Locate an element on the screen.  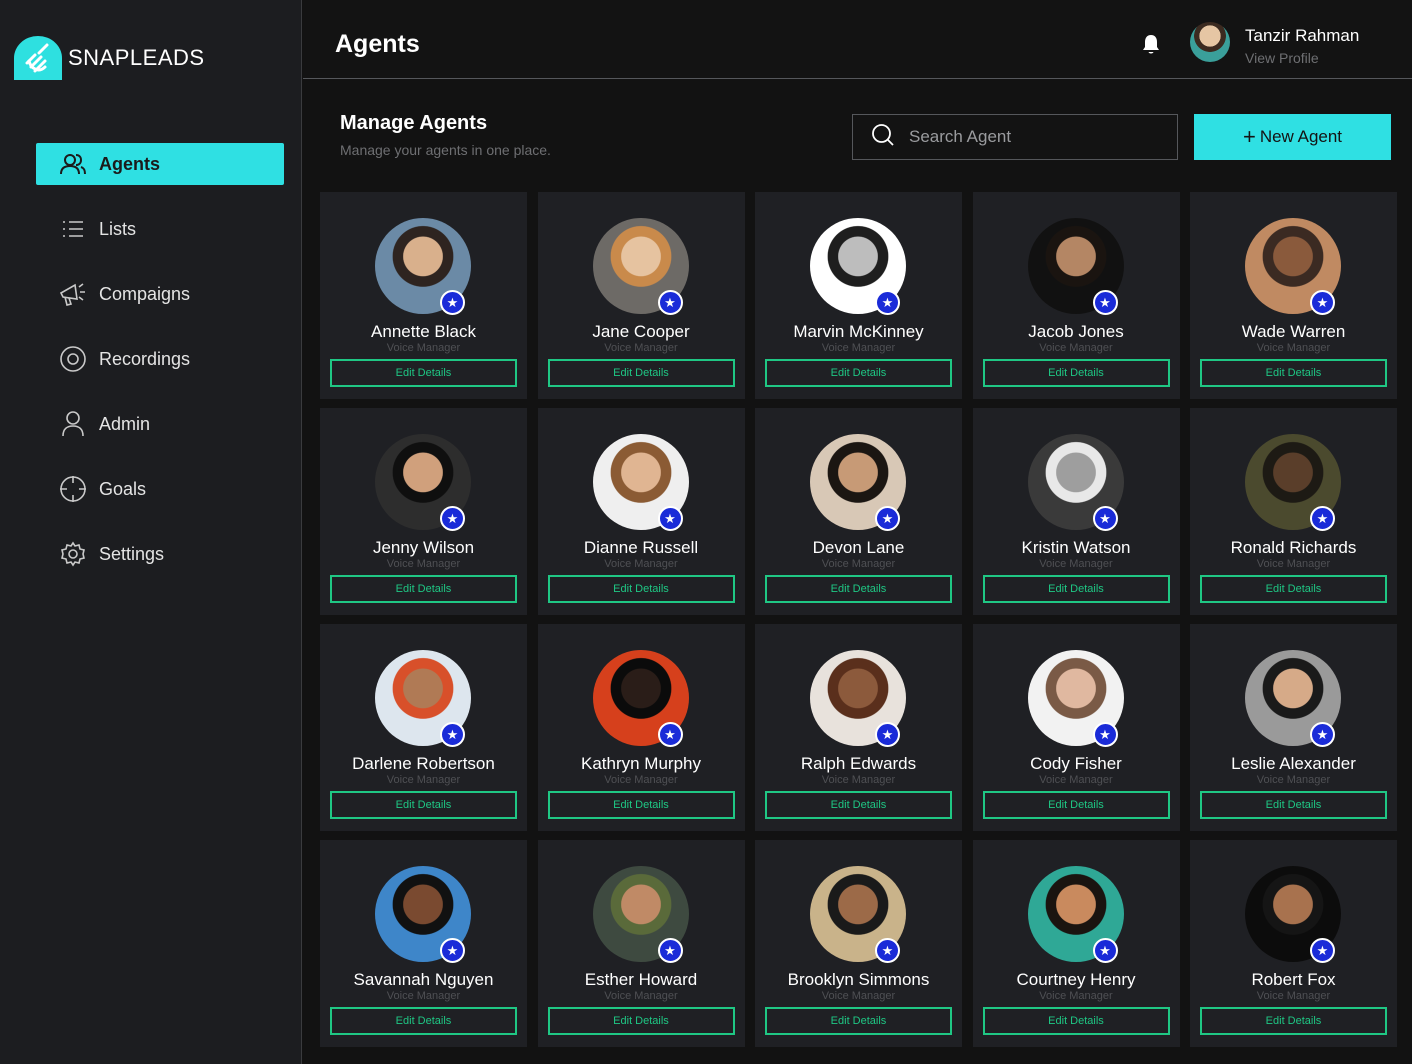
search-input is located at coordinates (1029, 137).